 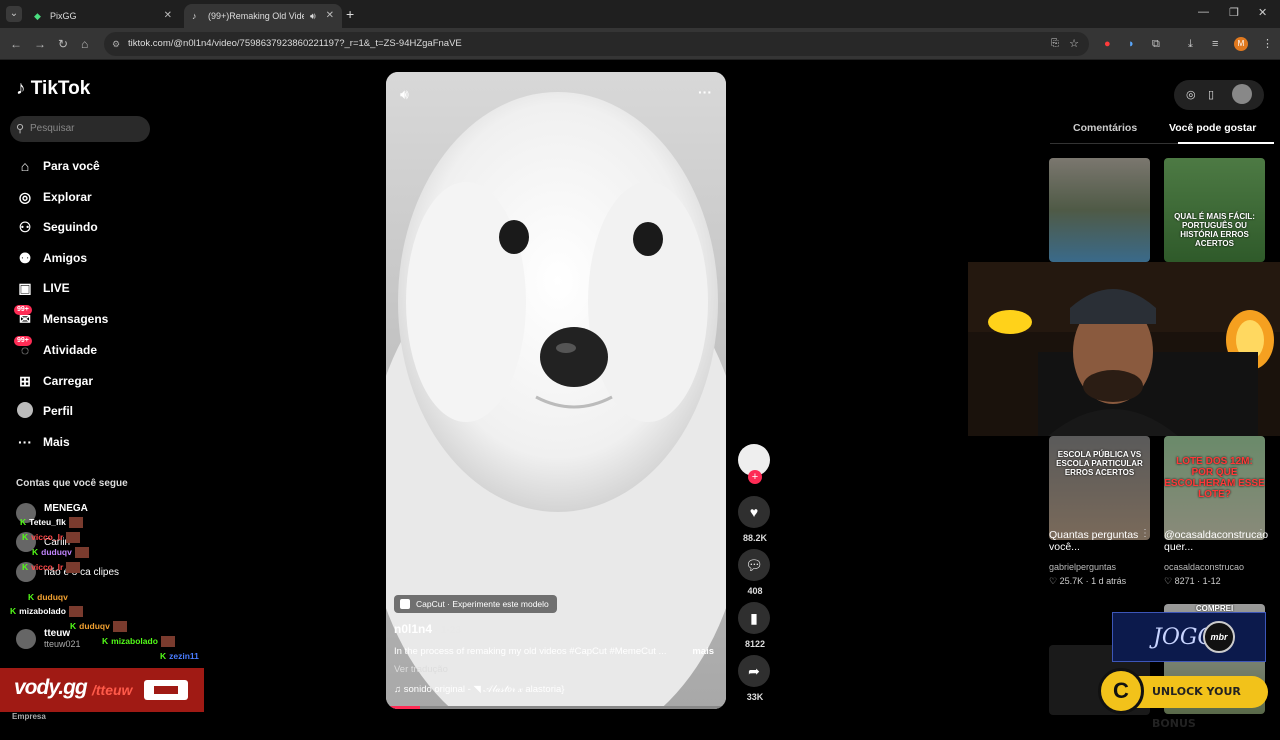 I want to click on recommended-video-thumb, so click(x=1099, y=210).